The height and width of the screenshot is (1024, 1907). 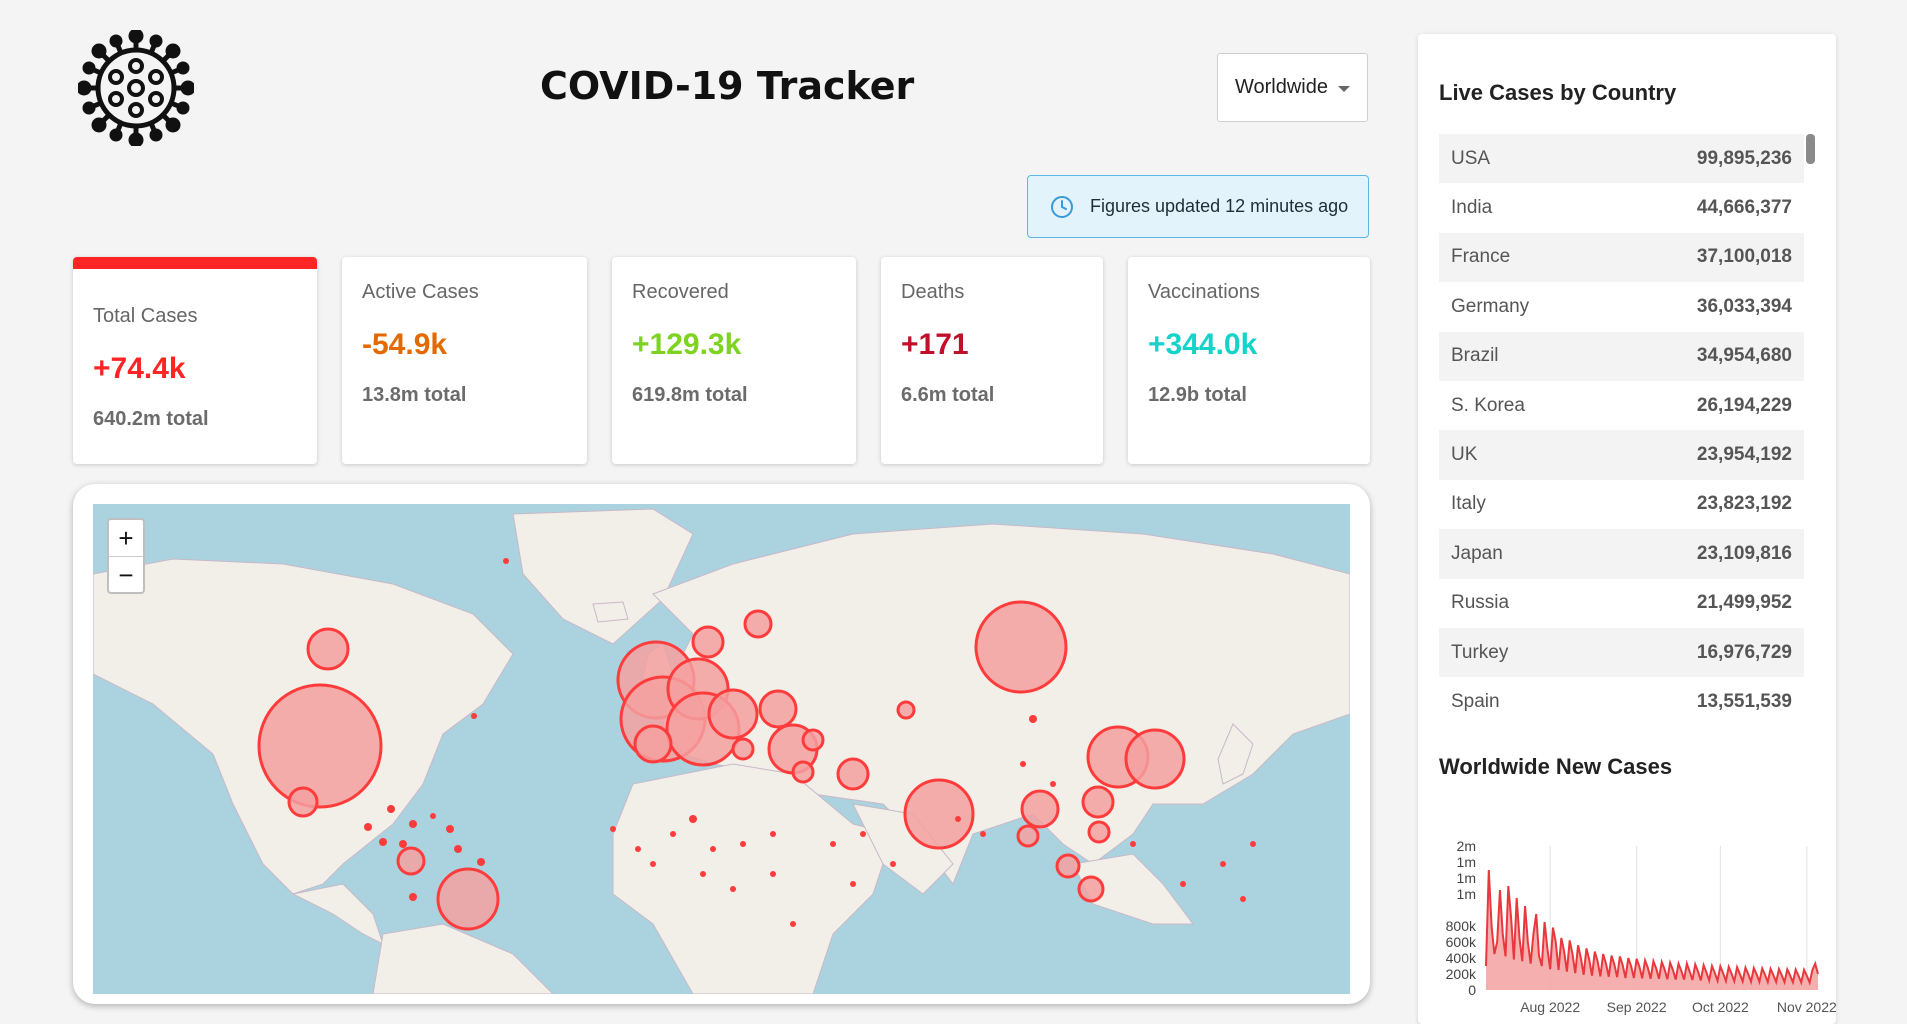 What do you see at coordinates (1475, 701) in the screenshot?
I see `country-name: Spain` at bounding box center [1475, 701].